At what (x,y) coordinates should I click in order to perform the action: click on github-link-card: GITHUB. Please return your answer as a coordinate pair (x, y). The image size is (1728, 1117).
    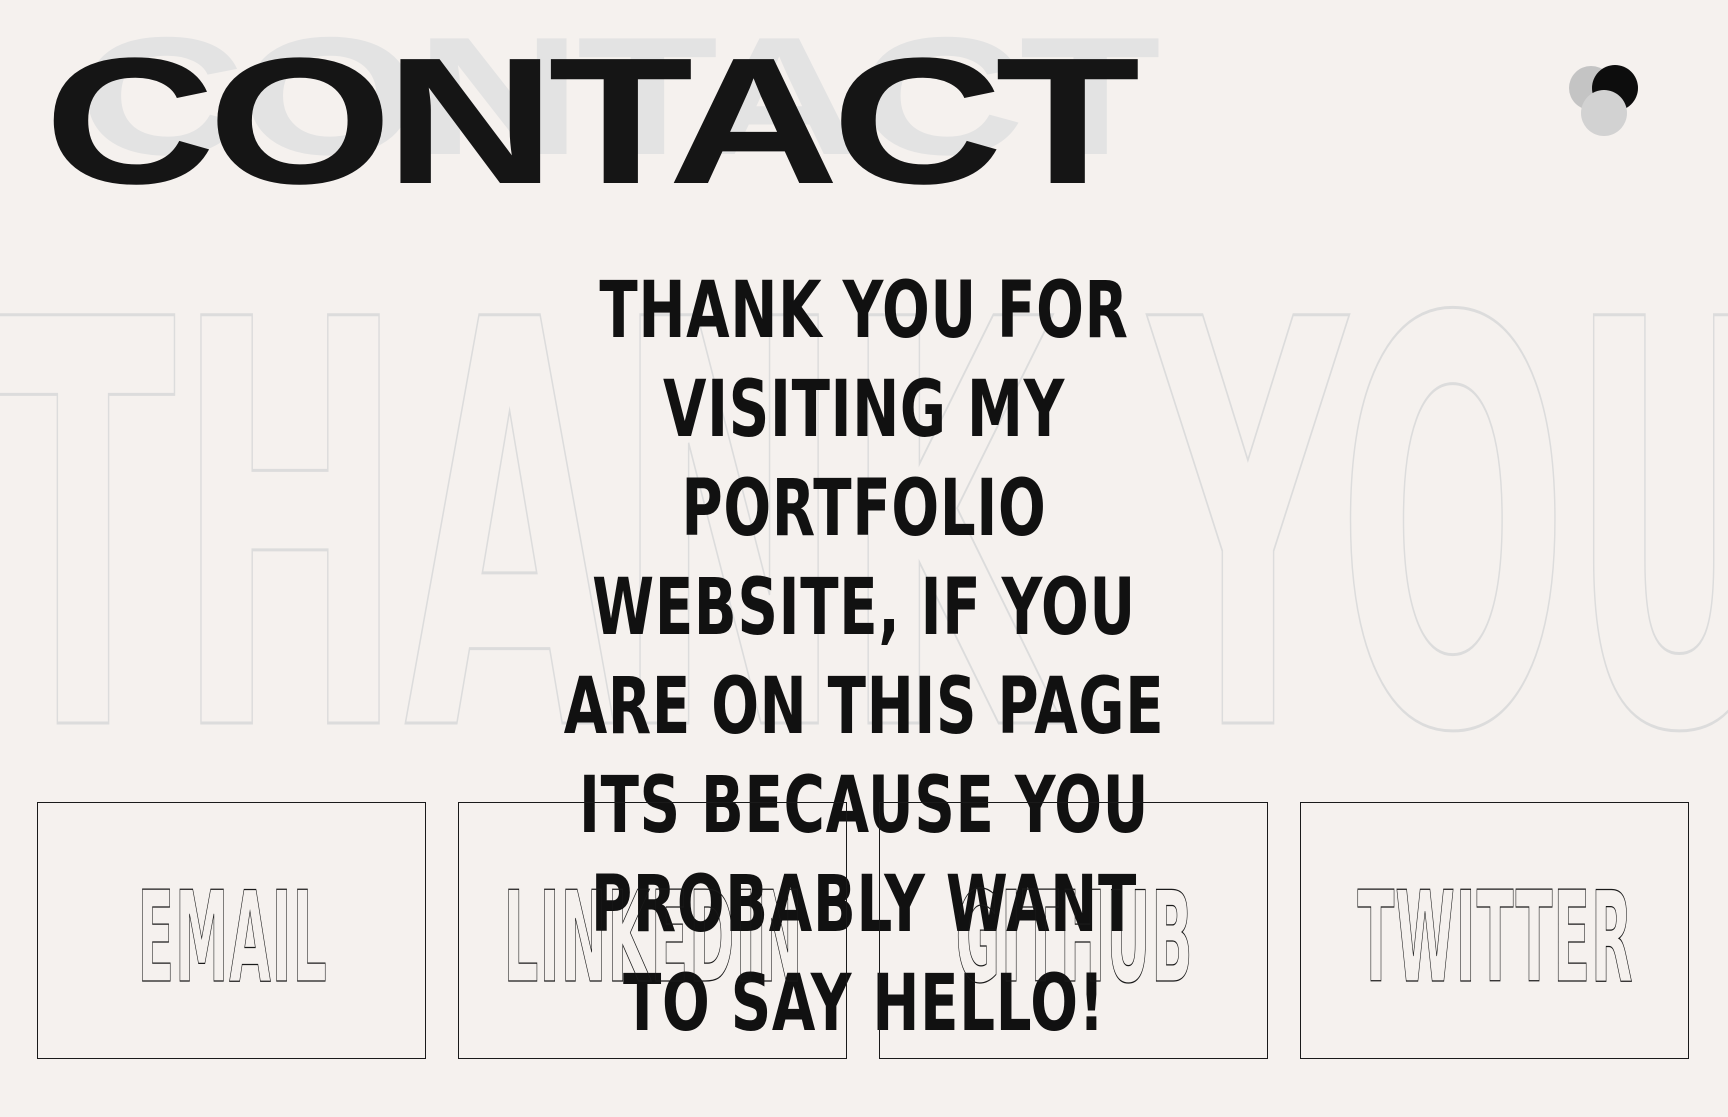
    Looking at the image, I should click on (1073, 930).